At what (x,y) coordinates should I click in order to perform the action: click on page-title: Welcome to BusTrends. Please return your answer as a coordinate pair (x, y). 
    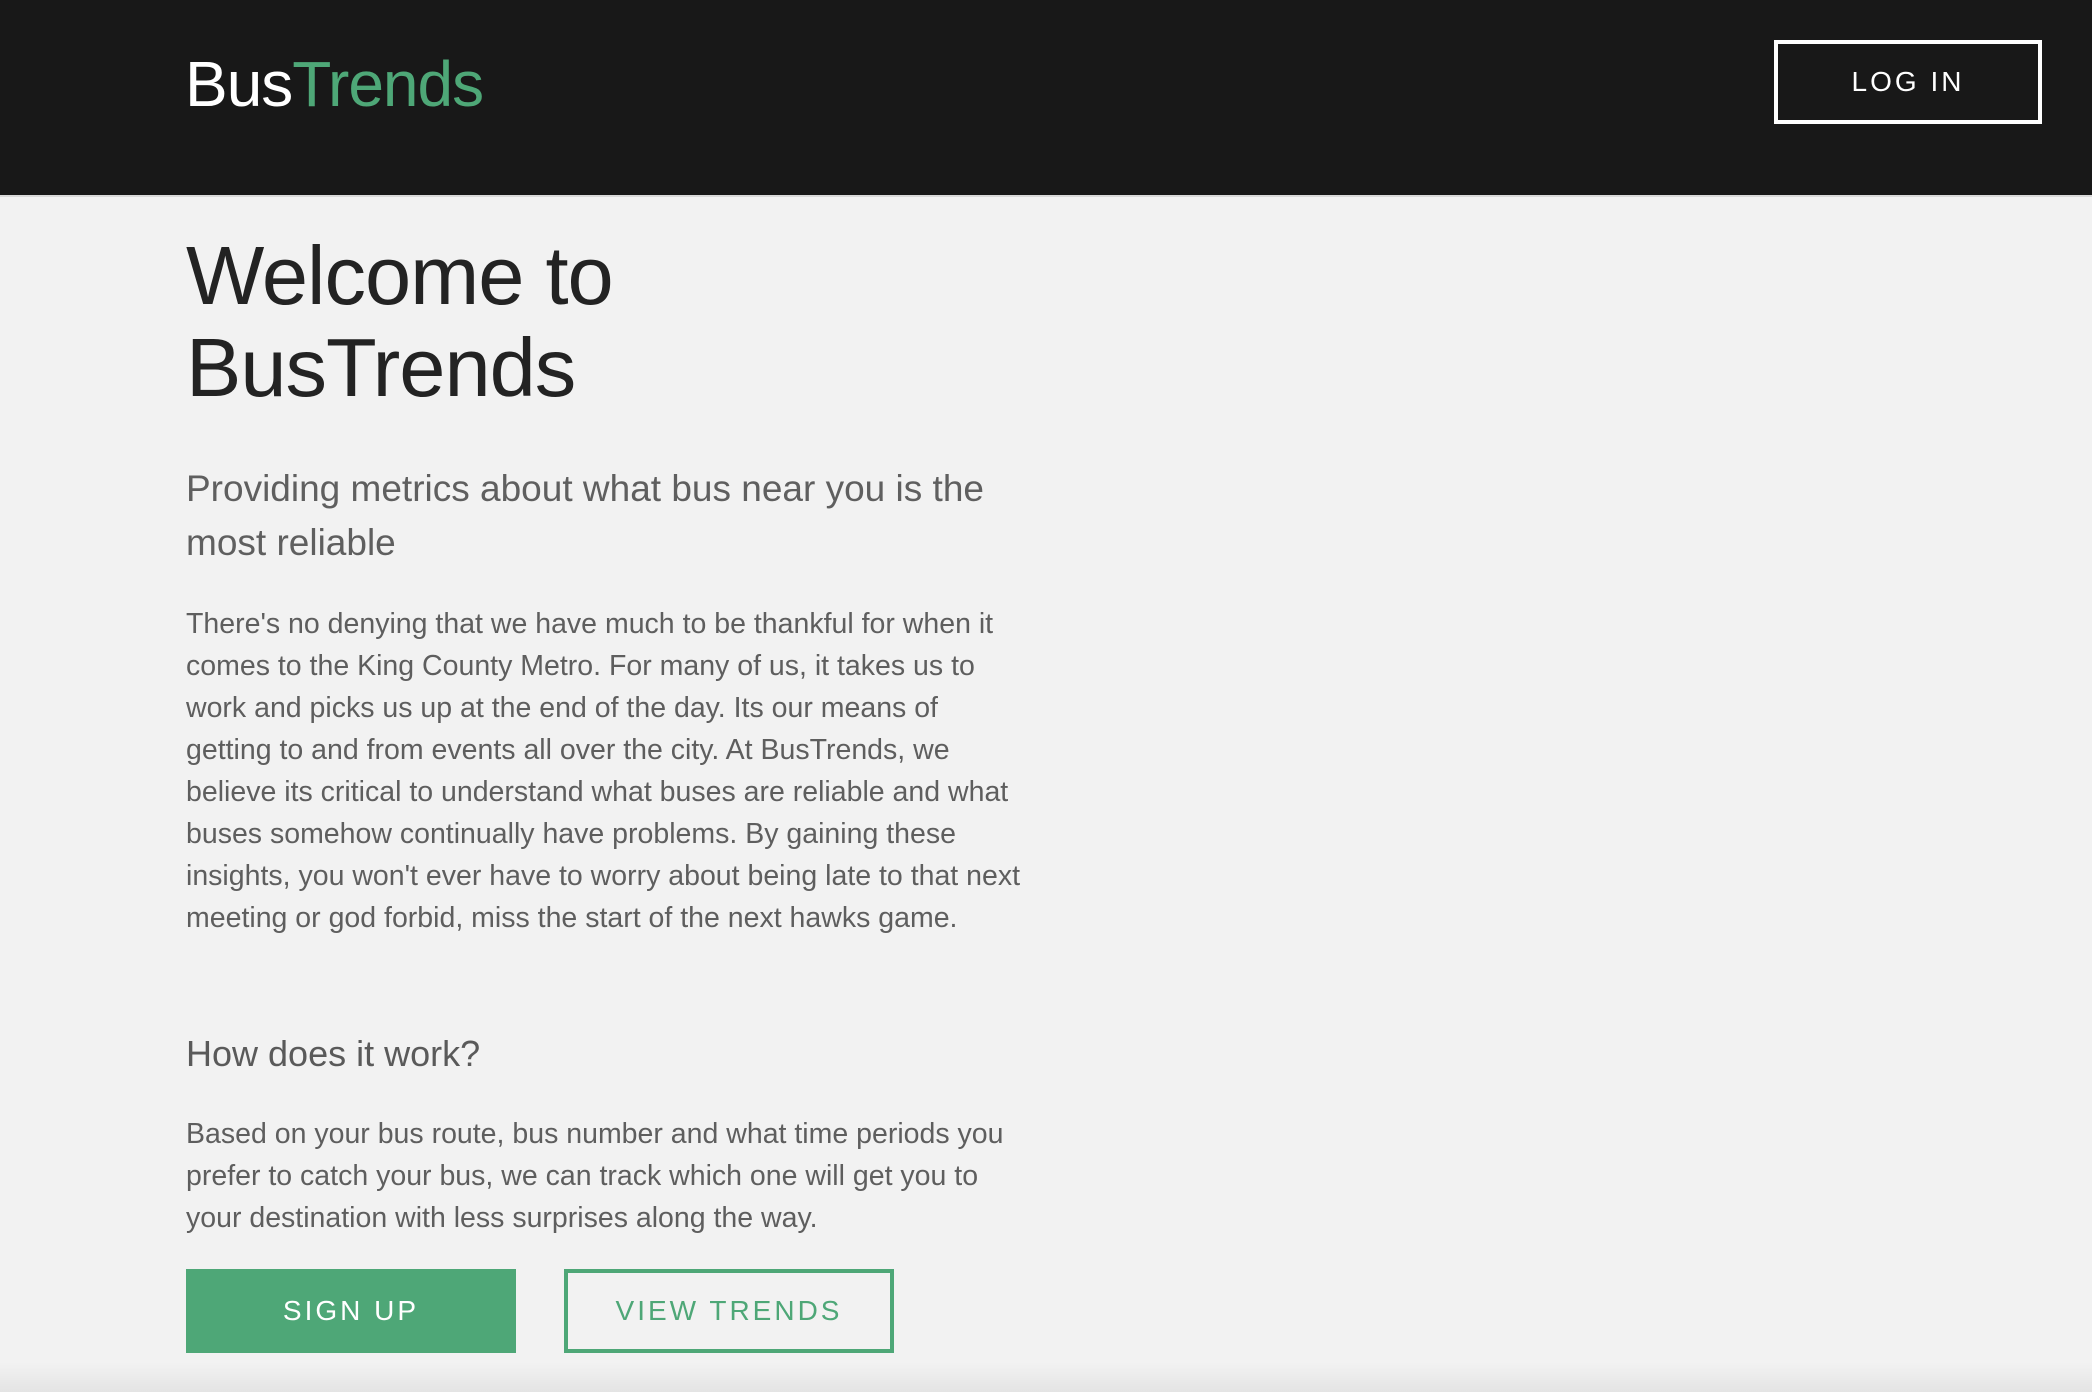
    Looking at the image, I should click on (606, 322).